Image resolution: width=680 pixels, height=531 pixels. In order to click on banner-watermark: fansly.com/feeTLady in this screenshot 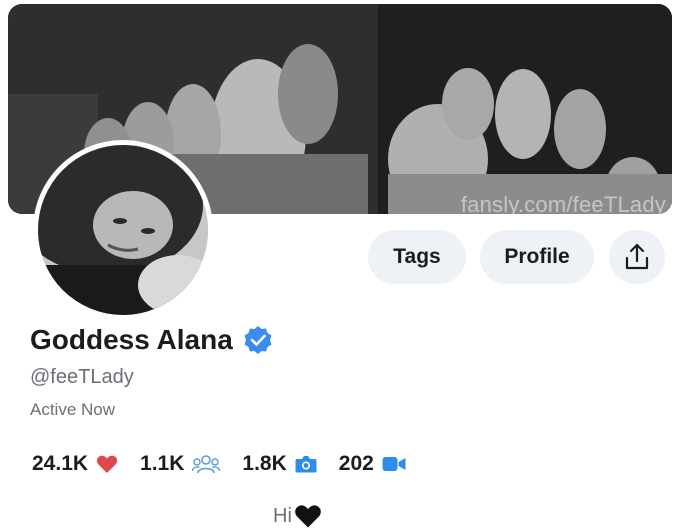, I will do `click(563, 203)`.